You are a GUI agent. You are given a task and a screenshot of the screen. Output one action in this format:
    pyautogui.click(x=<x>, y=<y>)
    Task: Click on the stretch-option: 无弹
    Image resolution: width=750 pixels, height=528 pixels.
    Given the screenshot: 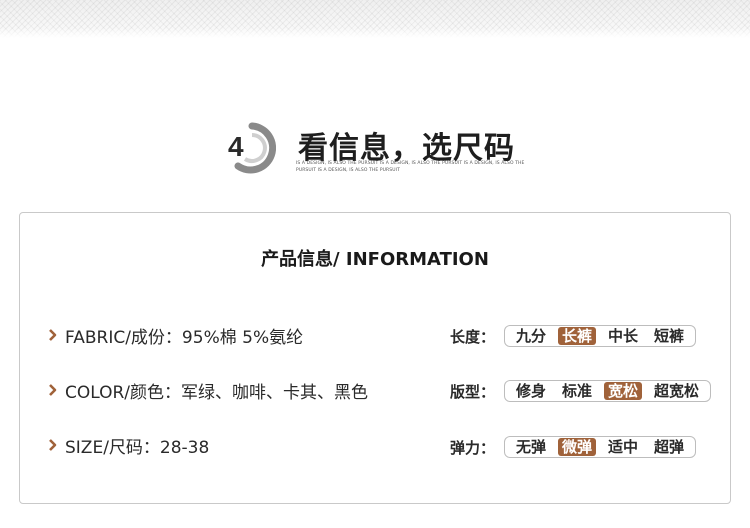 What is the action you would take?
    pyautogui.click(x=531, y=447)
    